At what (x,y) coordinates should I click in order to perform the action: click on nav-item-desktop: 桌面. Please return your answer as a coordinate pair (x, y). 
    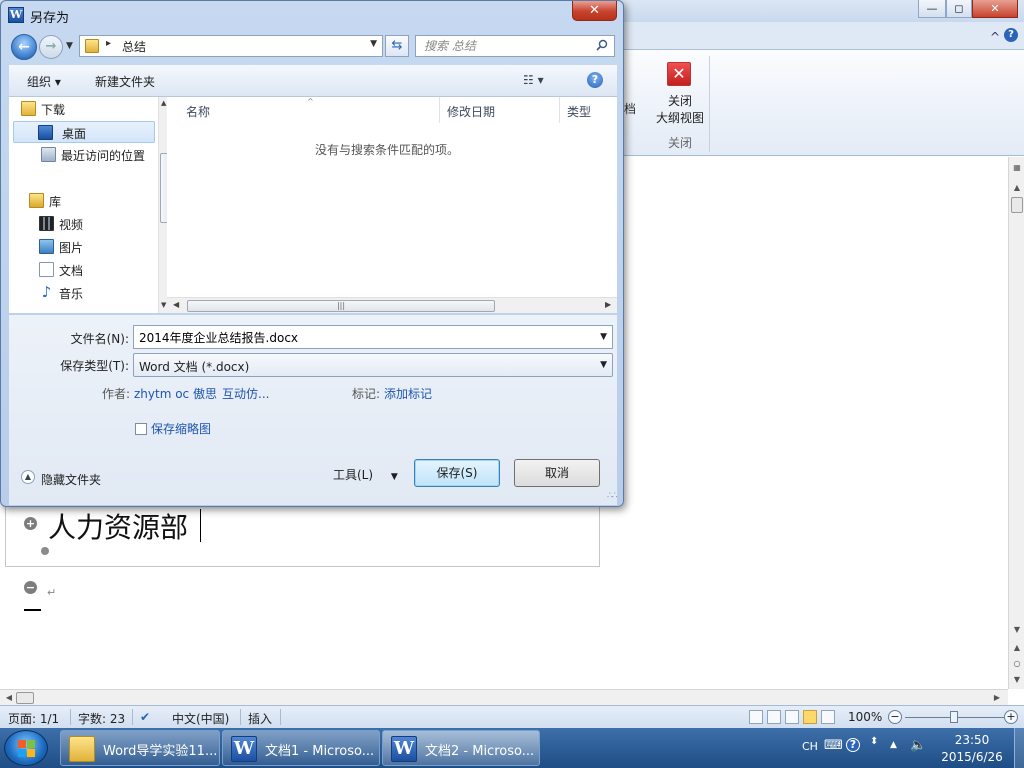
    Looking at the image, I should click on (84, 132).